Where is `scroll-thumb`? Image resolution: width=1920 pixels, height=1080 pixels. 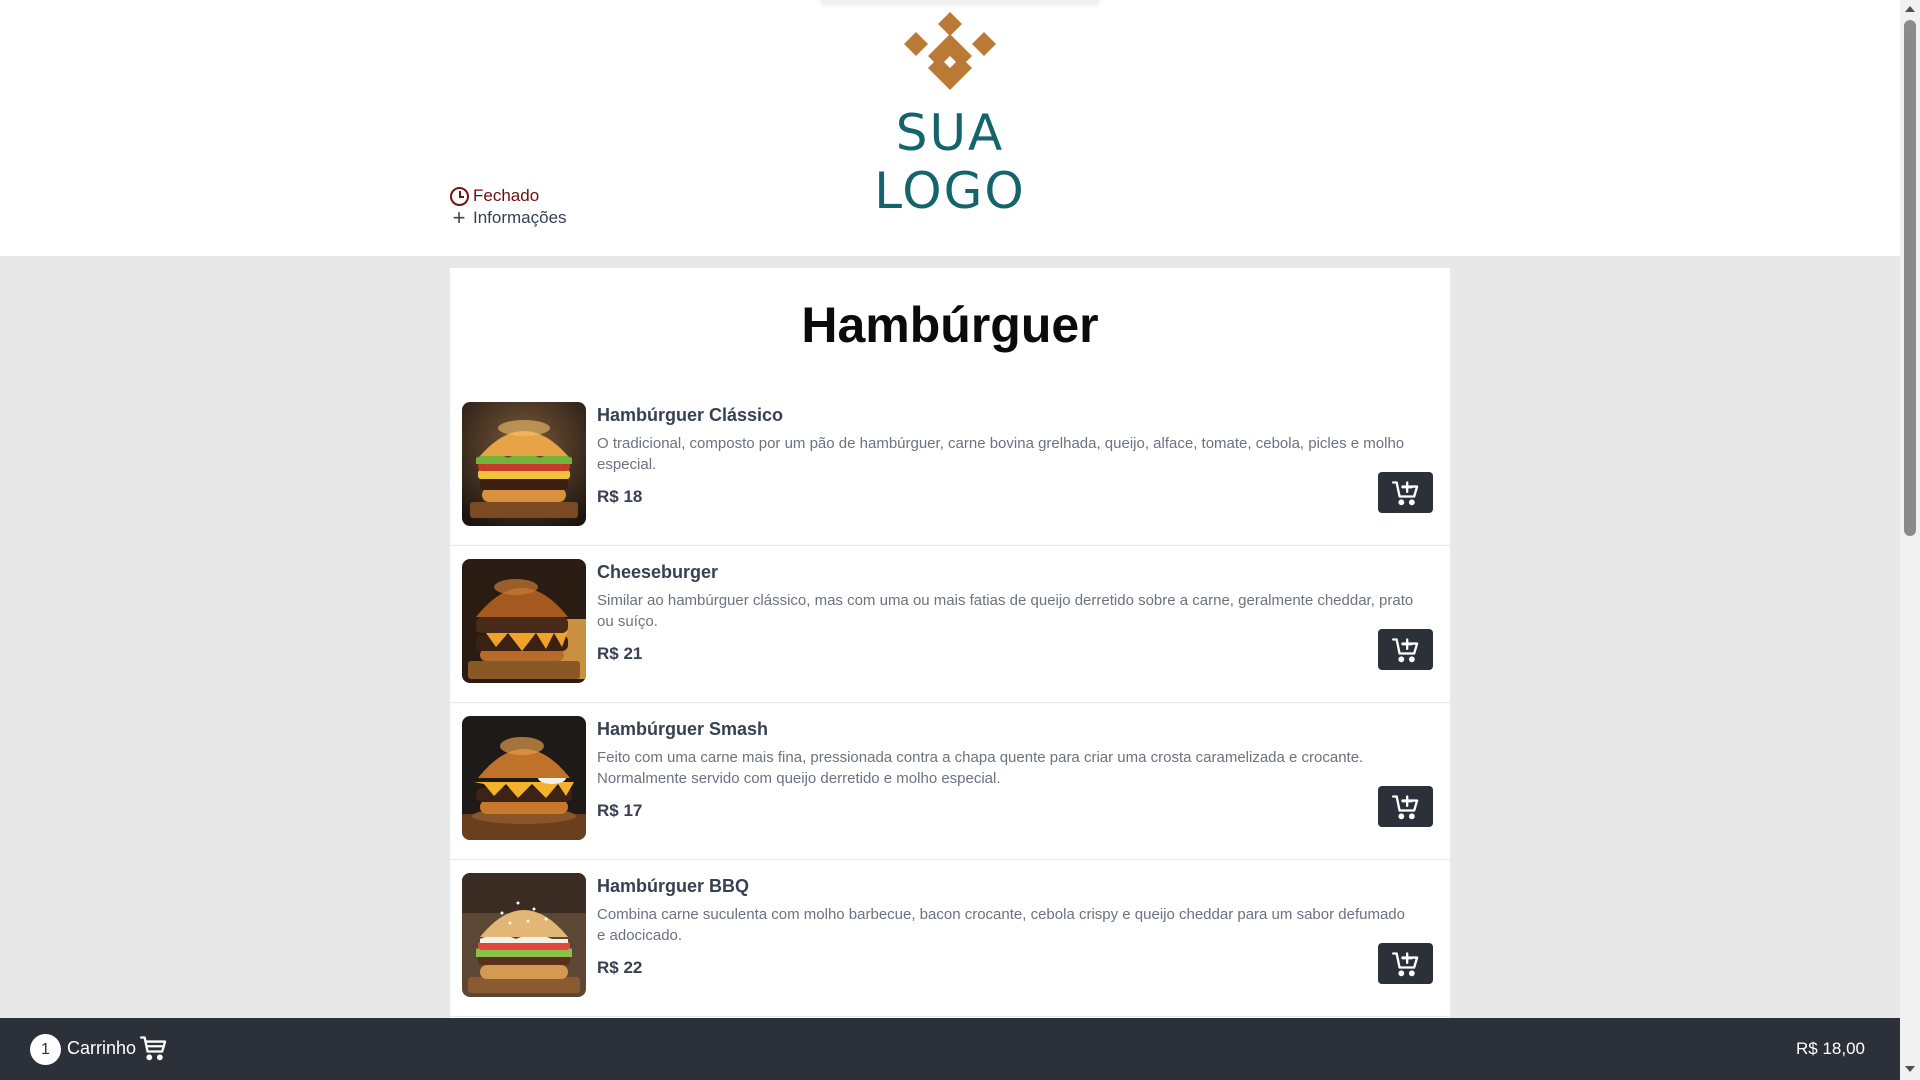 scroll-thumb is located at coordinates (1910, 278).